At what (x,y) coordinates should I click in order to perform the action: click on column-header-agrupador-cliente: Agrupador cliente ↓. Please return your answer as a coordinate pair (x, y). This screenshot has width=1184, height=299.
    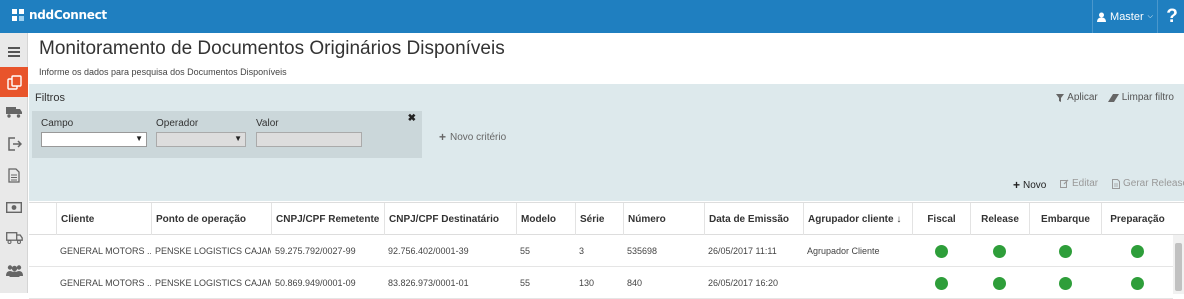
    Looking at the image, I should click on (857, 219).